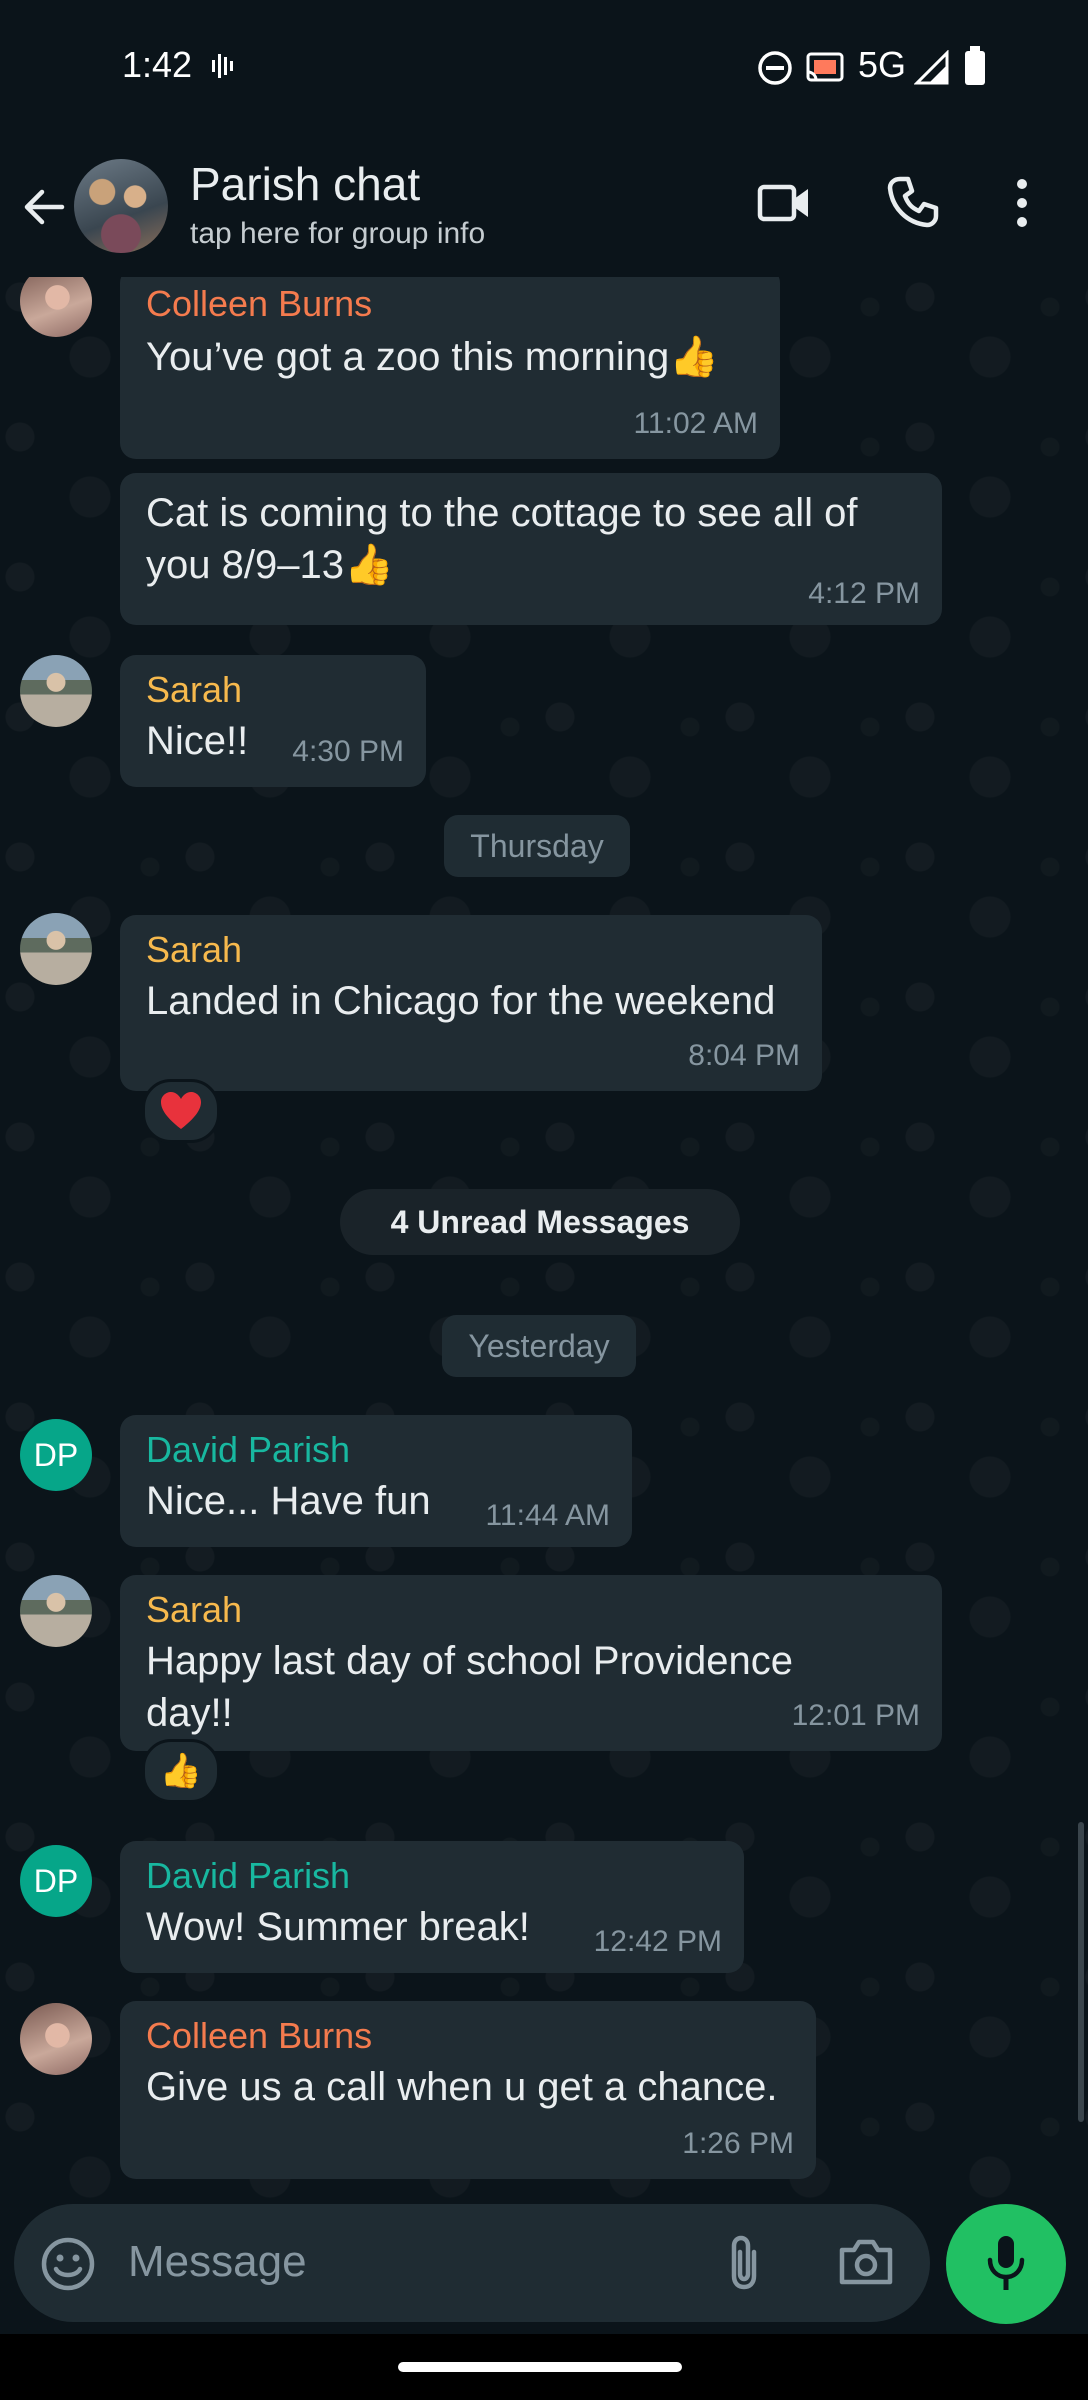 The width and height of the screenshot is (1088, 2400). What do you see at coordinates (540, 2367) in the screenshot?
I see `home-gesture-bar` at bounding box center [540, 2367].